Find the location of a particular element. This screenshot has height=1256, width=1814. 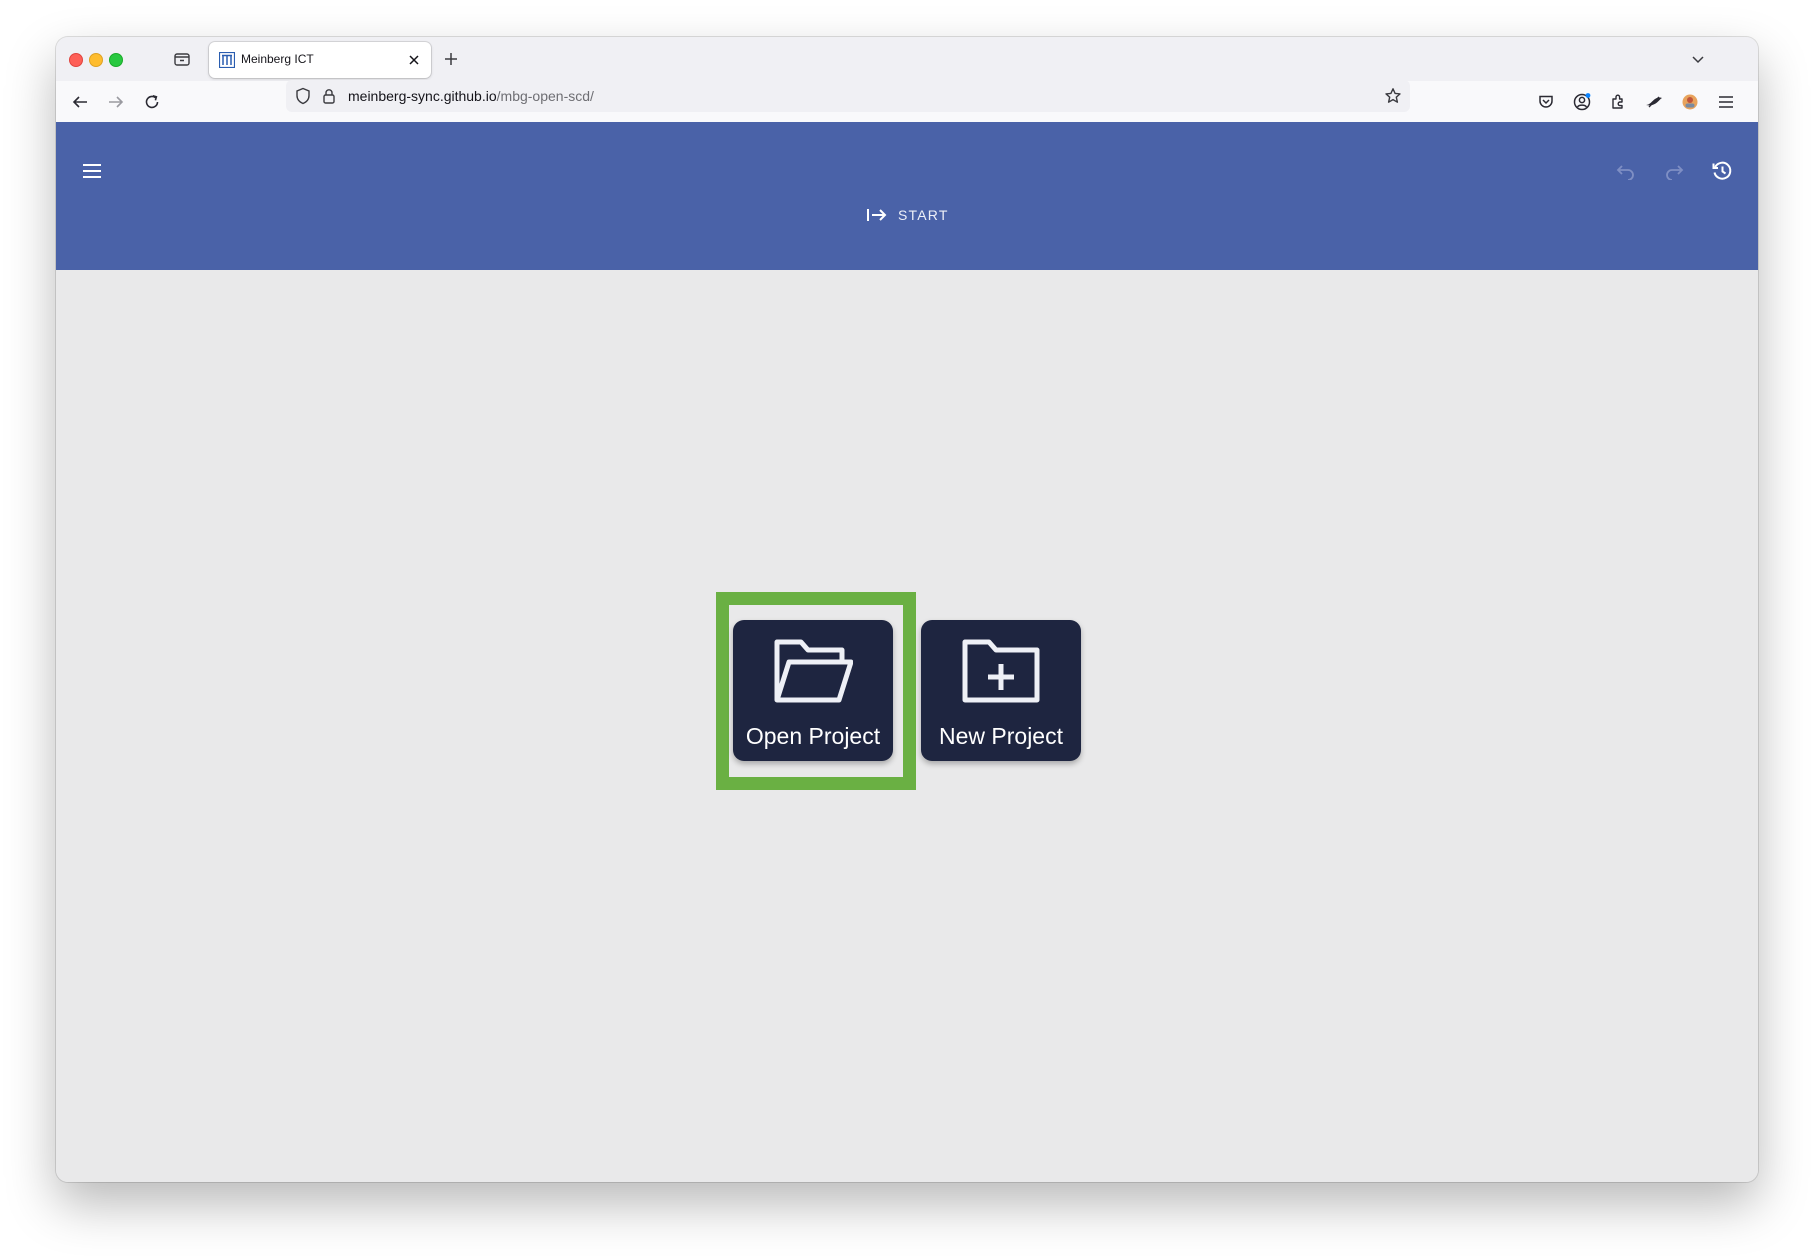

lock-icon is located at coordinates (329, 96).